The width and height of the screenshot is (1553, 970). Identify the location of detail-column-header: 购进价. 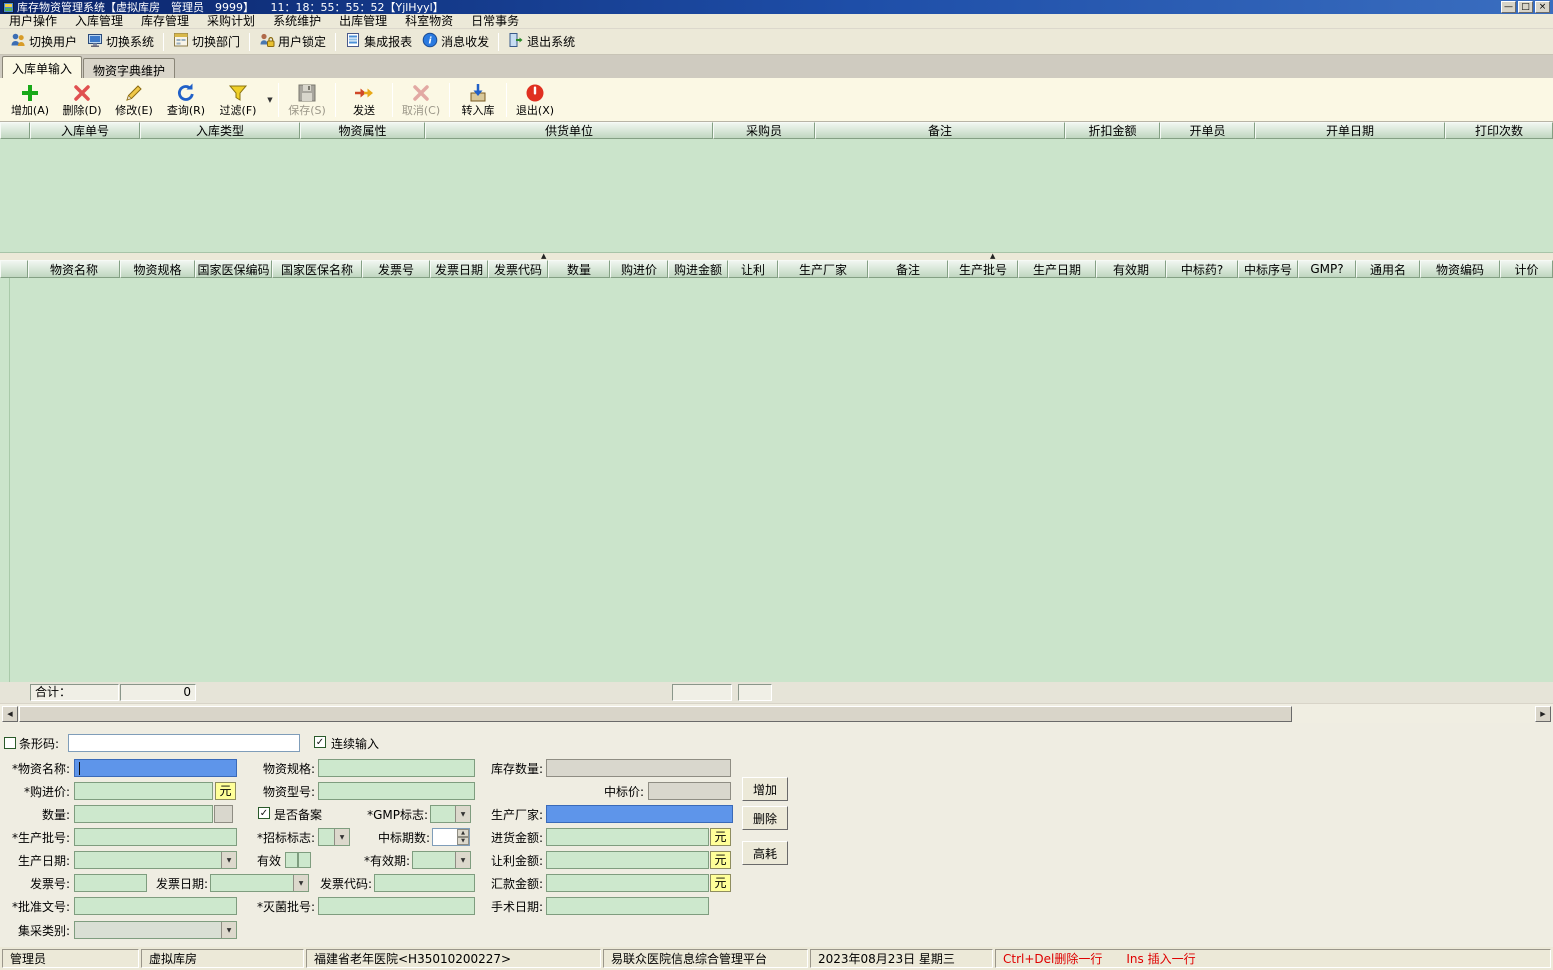
(639, 269).